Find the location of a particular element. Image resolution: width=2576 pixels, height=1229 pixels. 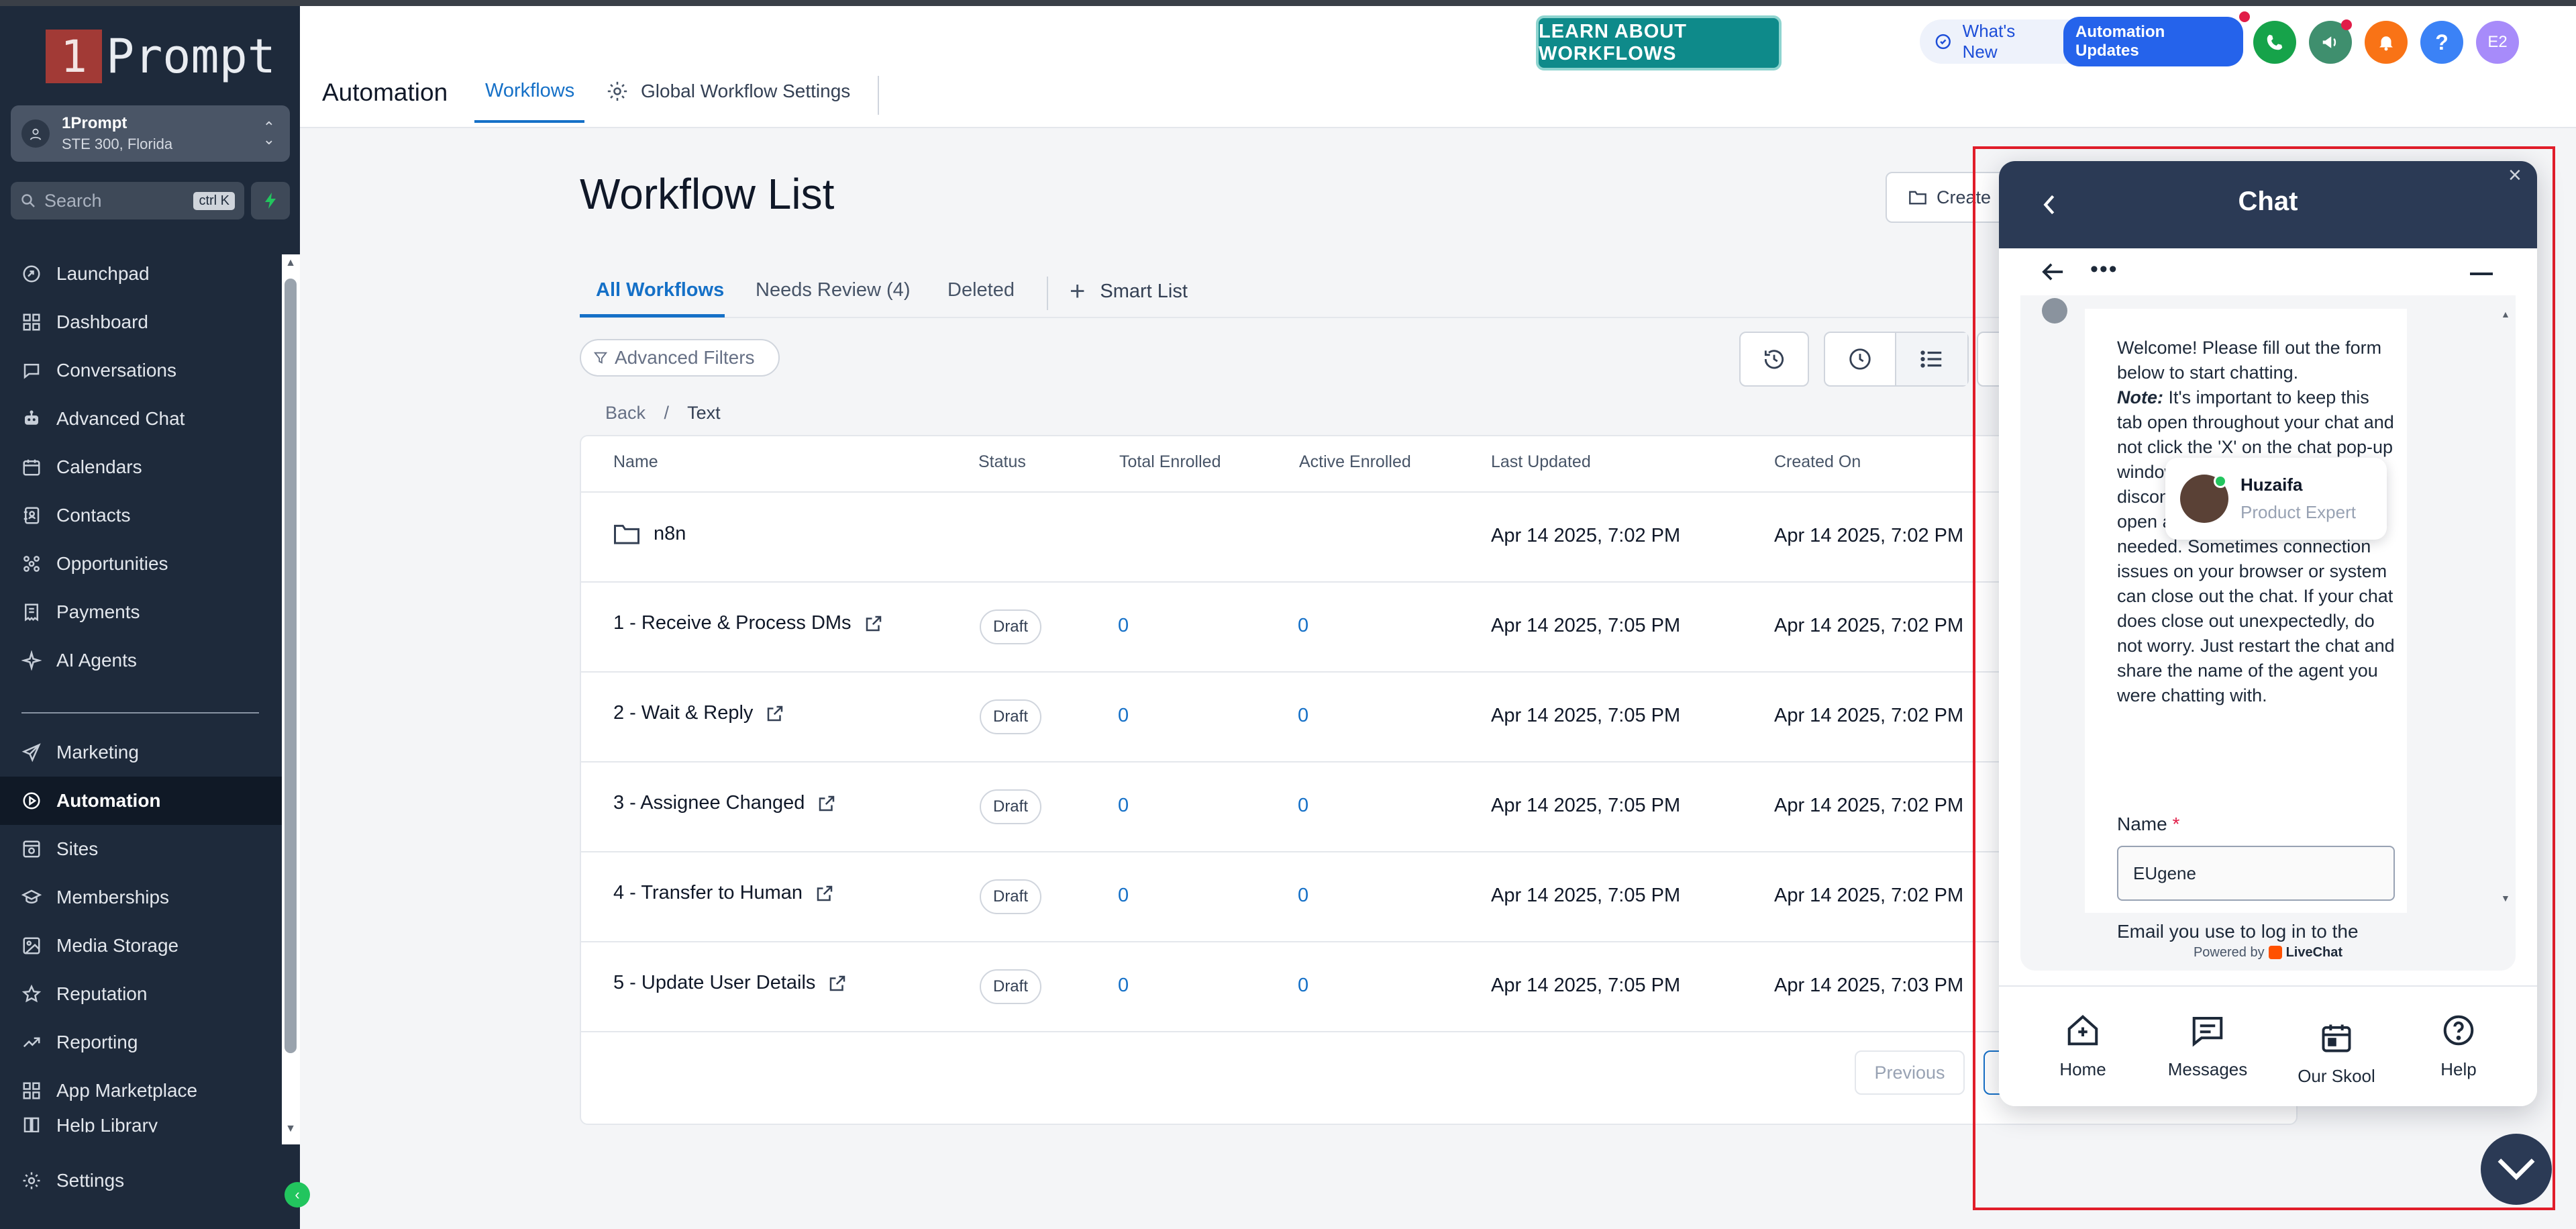

advanced-filters-button: Advanced Filters is located at coordinates (680, 358).